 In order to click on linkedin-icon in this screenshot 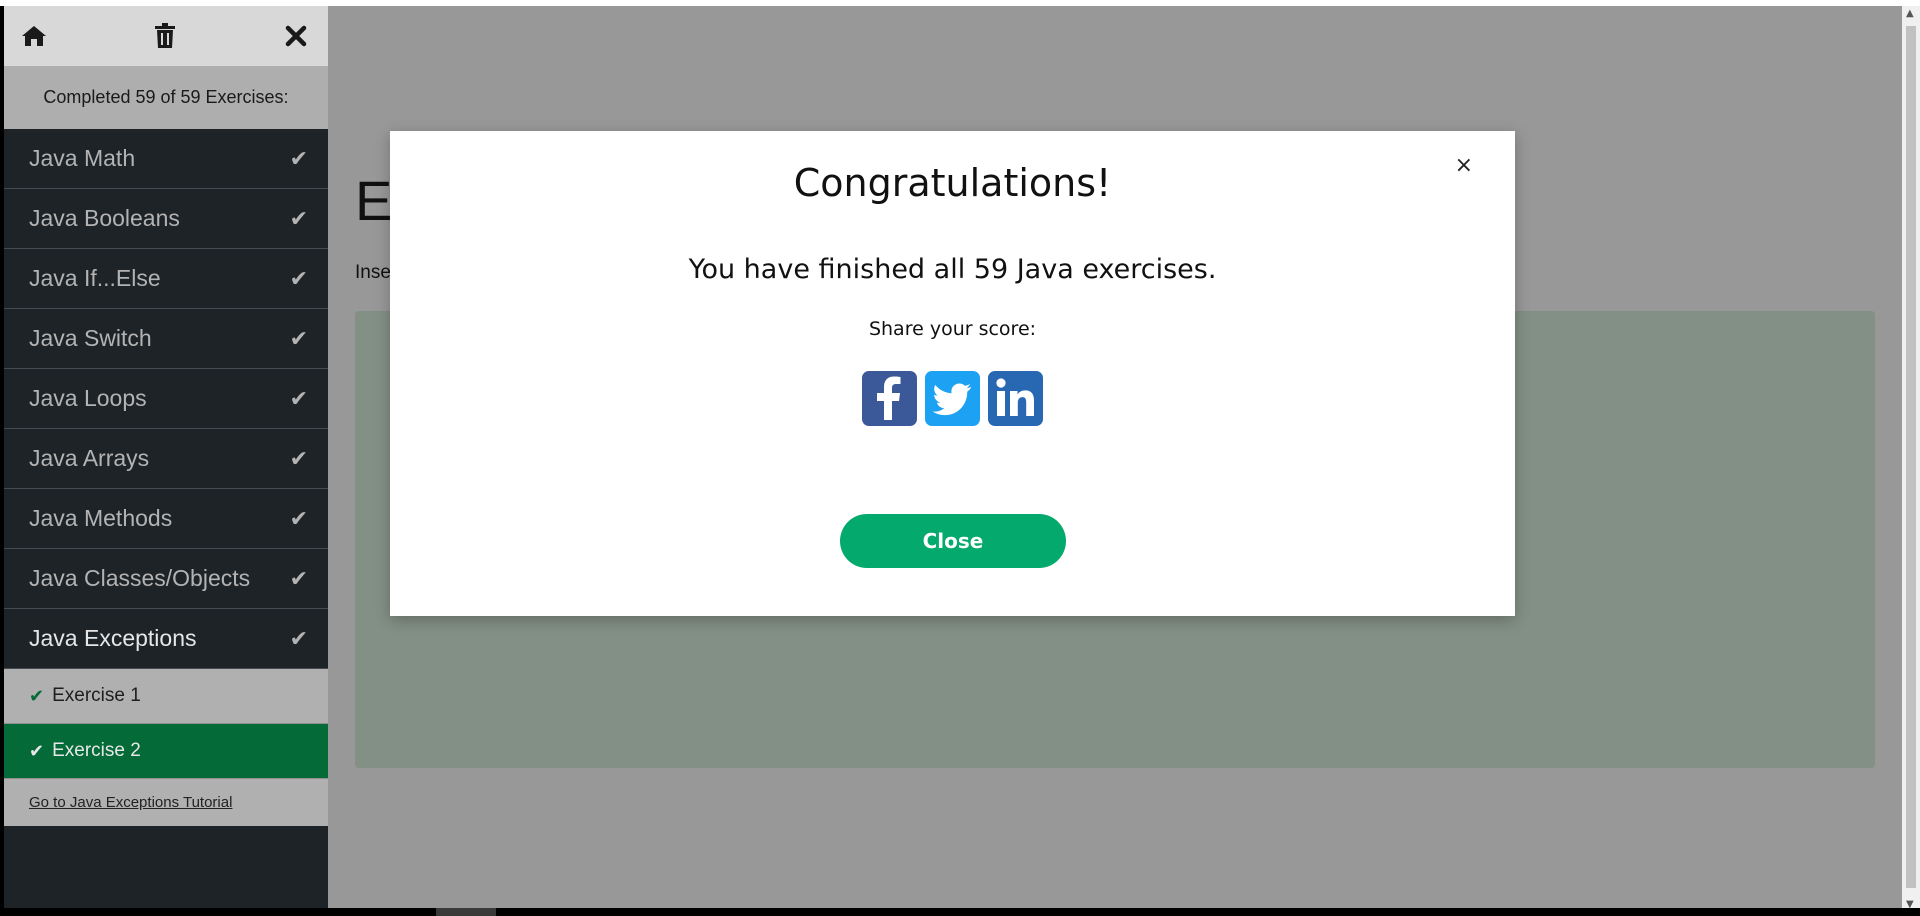, I will do `click(1015, 398)`.